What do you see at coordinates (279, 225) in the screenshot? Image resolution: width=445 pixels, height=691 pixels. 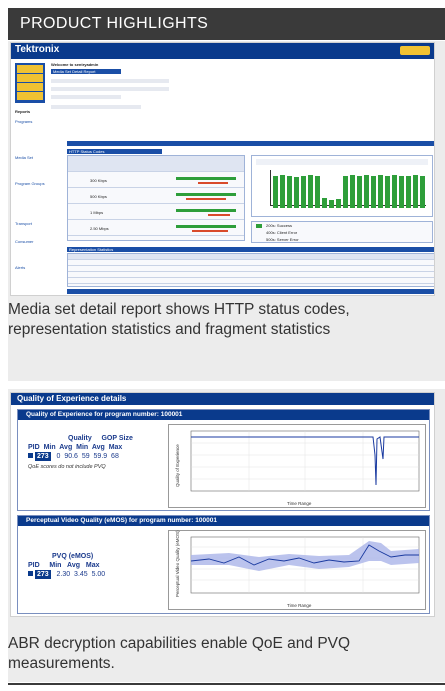 I see `status-200-label: 200s: Success` at bounding box center [279, 225].